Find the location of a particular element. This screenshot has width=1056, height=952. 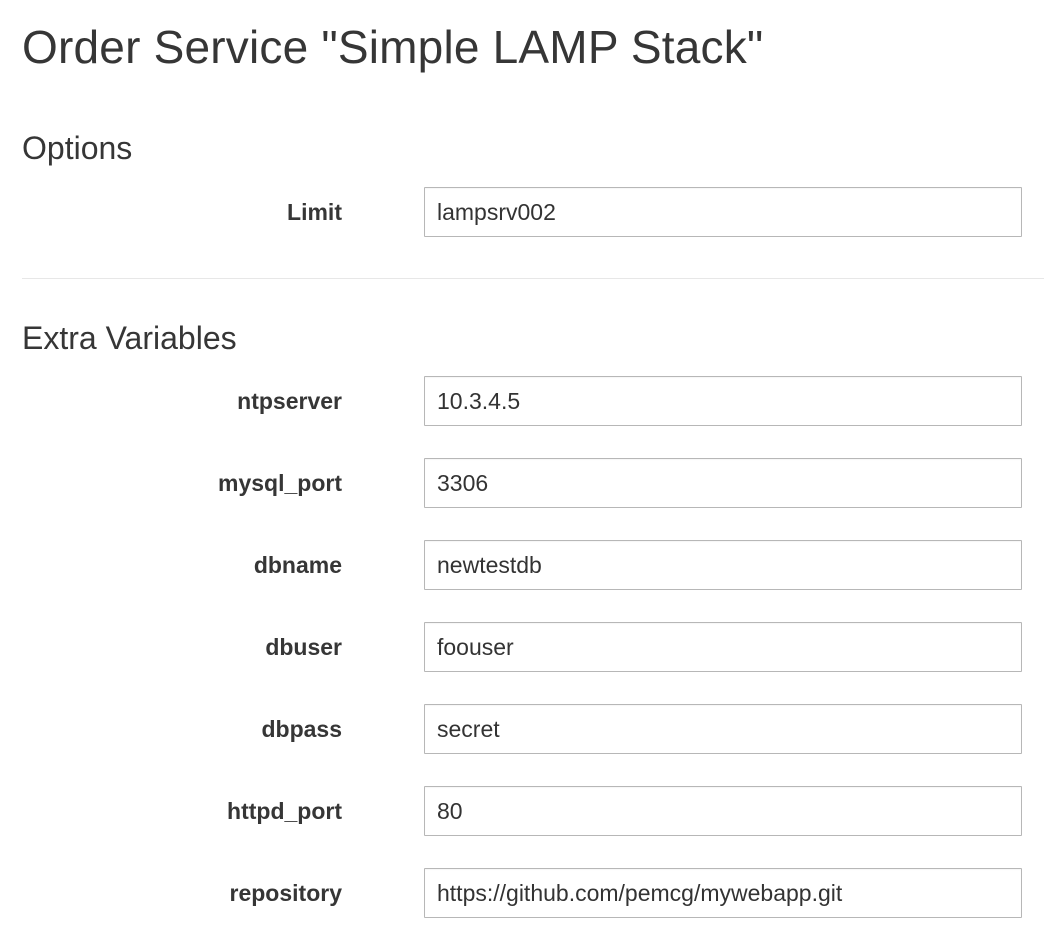

httpd-port-row: httpd_port is located at coordinates (528, 811).